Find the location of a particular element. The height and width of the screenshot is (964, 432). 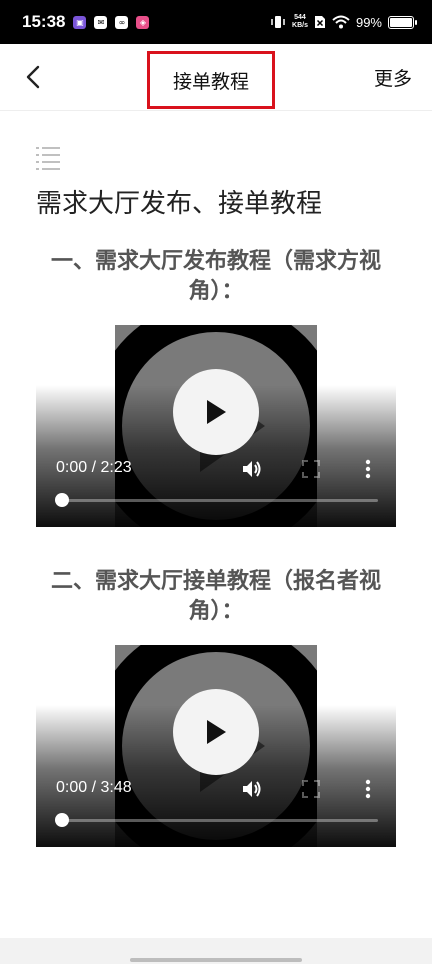

battery-icon is located at coordinates (402, 22).